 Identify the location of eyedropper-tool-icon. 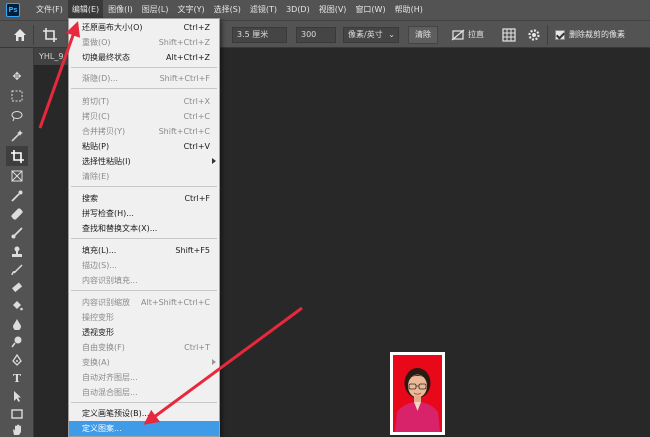
(17, 196).